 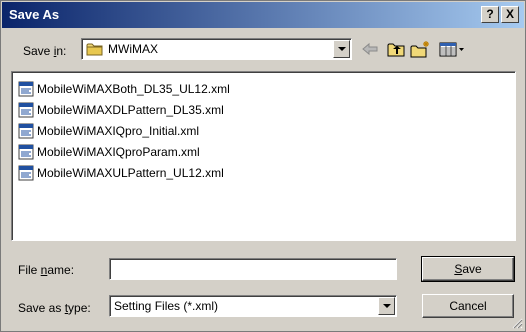 What do you see at coordinates (452, 49) in the screenshot?
I see `views-menu-icon` at bounding box center [452, 49].